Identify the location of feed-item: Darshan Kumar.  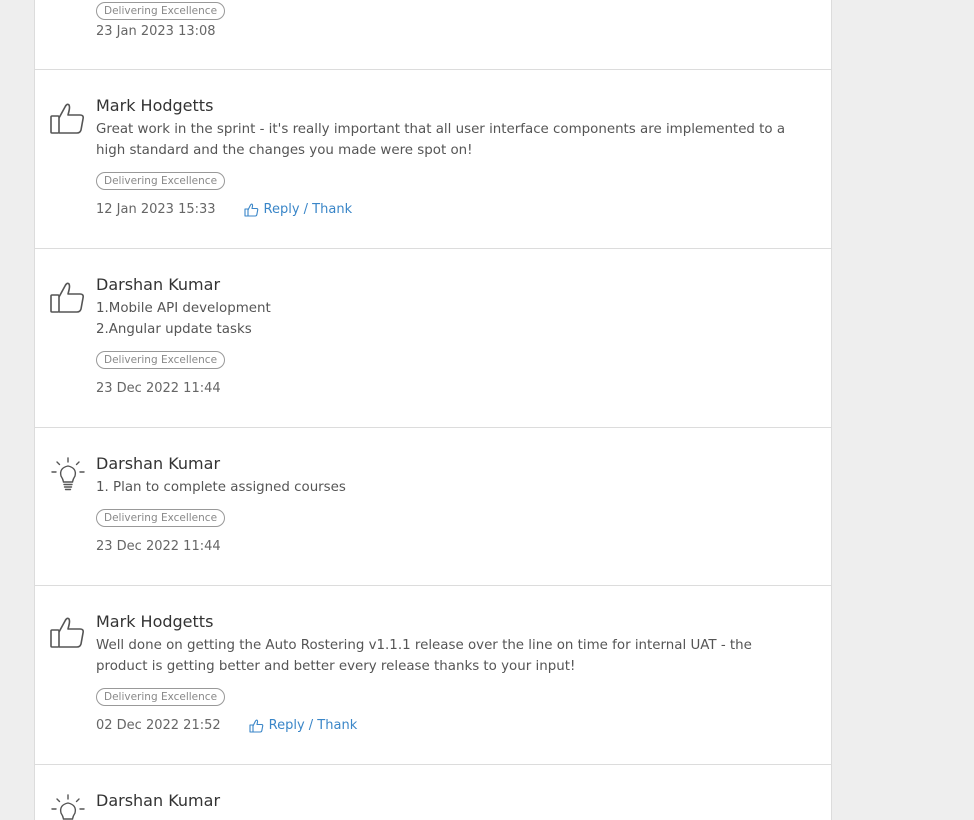
(433, 792).